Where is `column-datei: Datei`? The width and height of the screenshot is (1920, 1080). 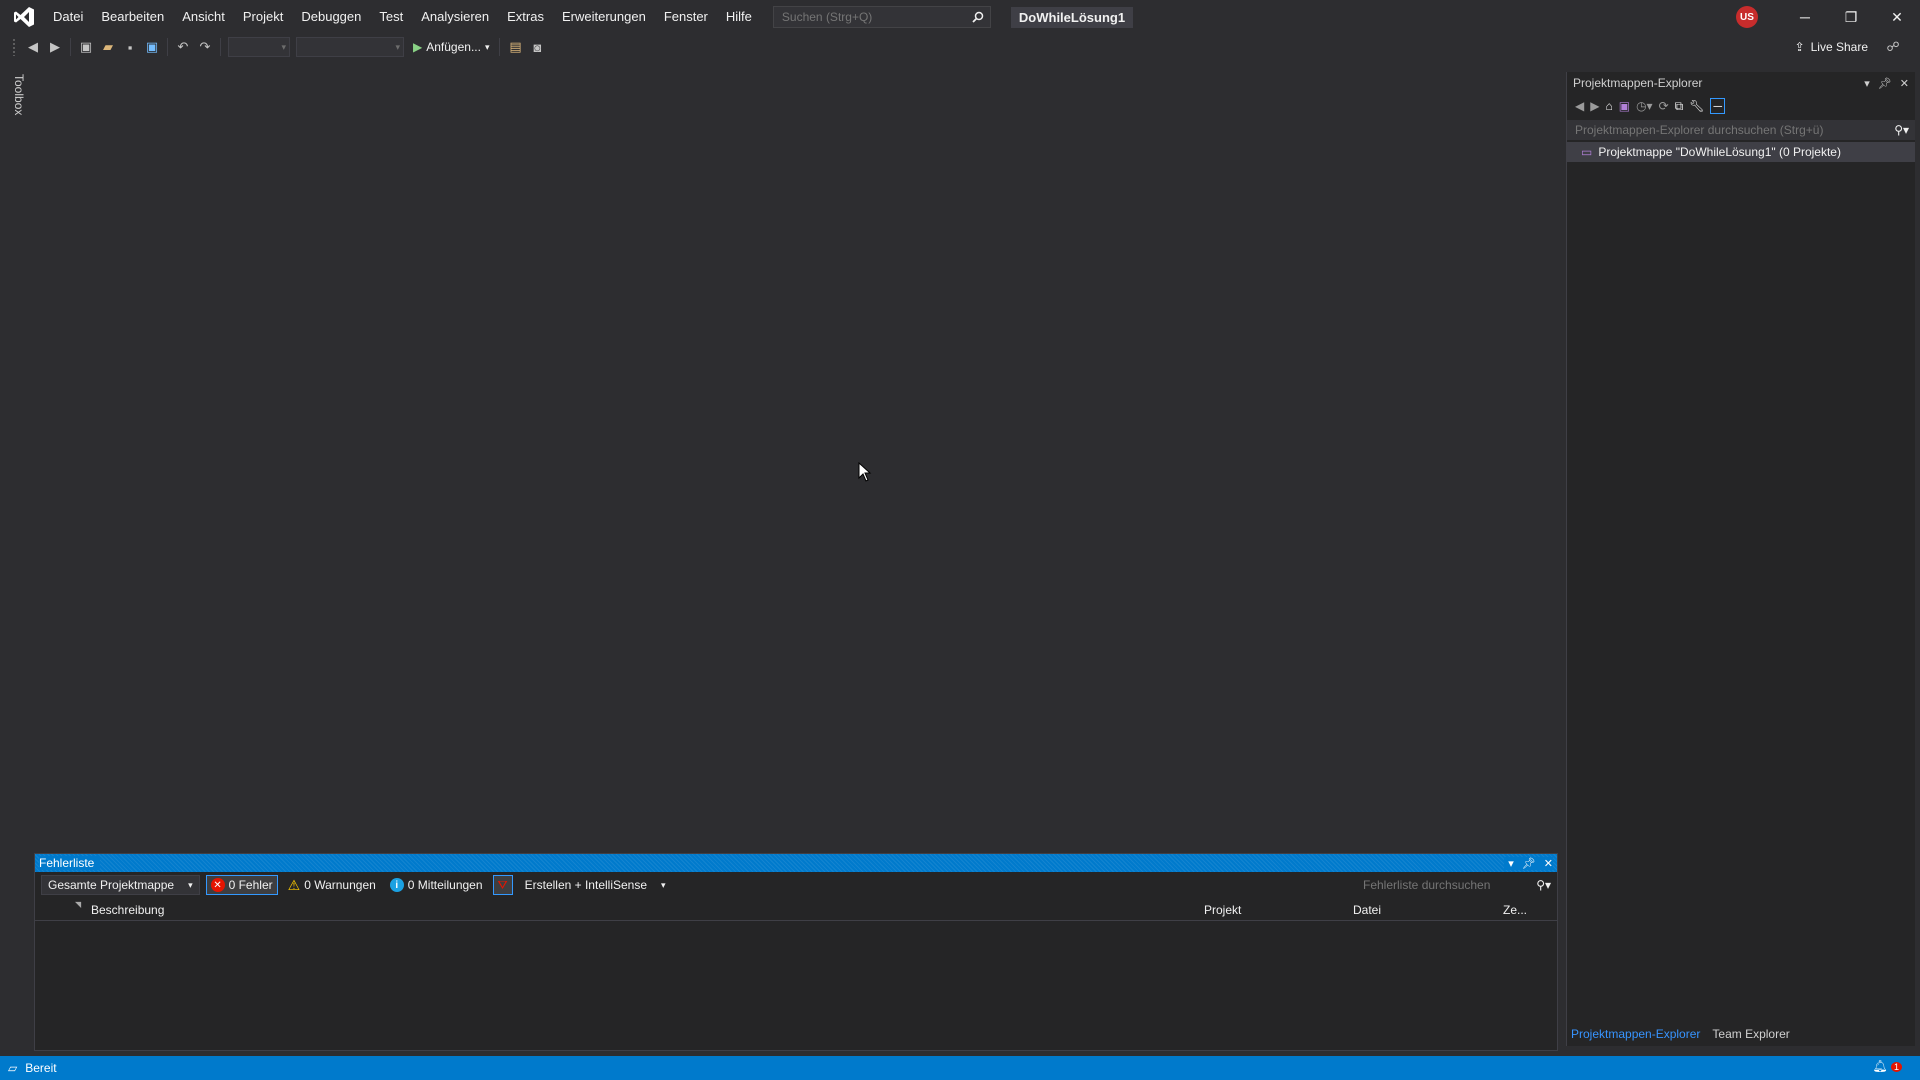
column-datei: Datei is located at coordinates (1367, 910).